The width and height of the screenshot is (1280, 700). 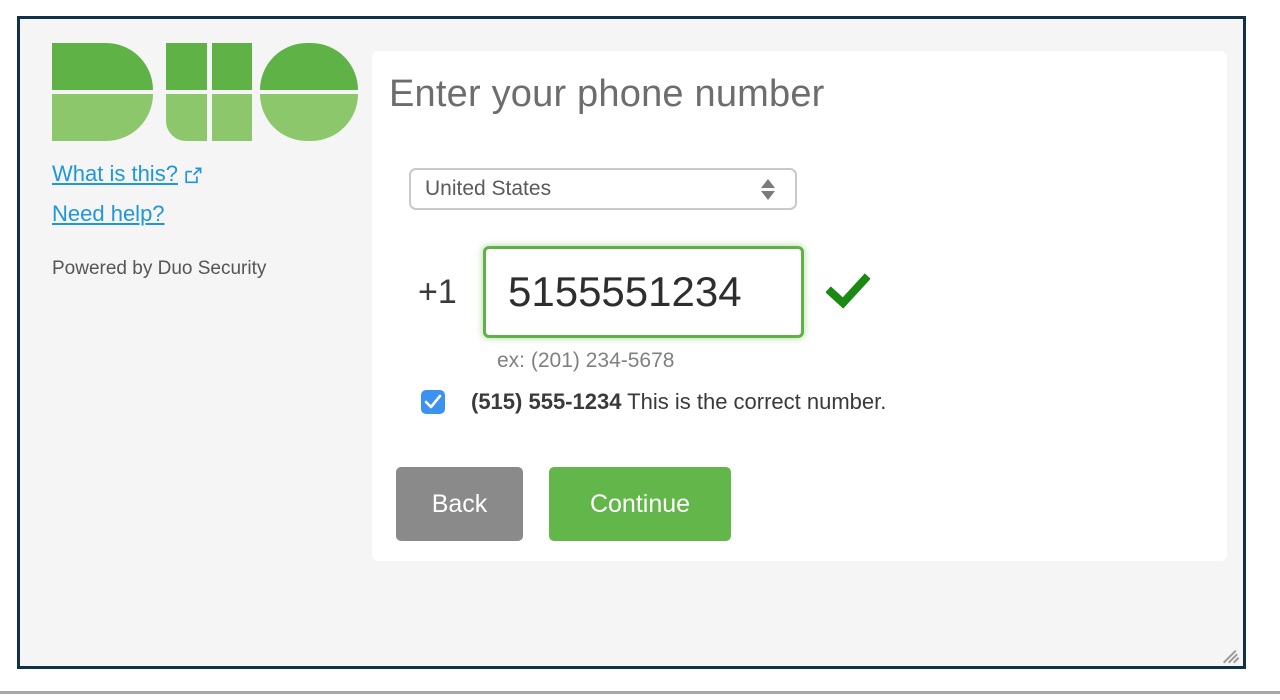 What do you see at coordinates (459, 504) in the screenshot?
I see `back-button: Back` at bounding box center [459, 504].